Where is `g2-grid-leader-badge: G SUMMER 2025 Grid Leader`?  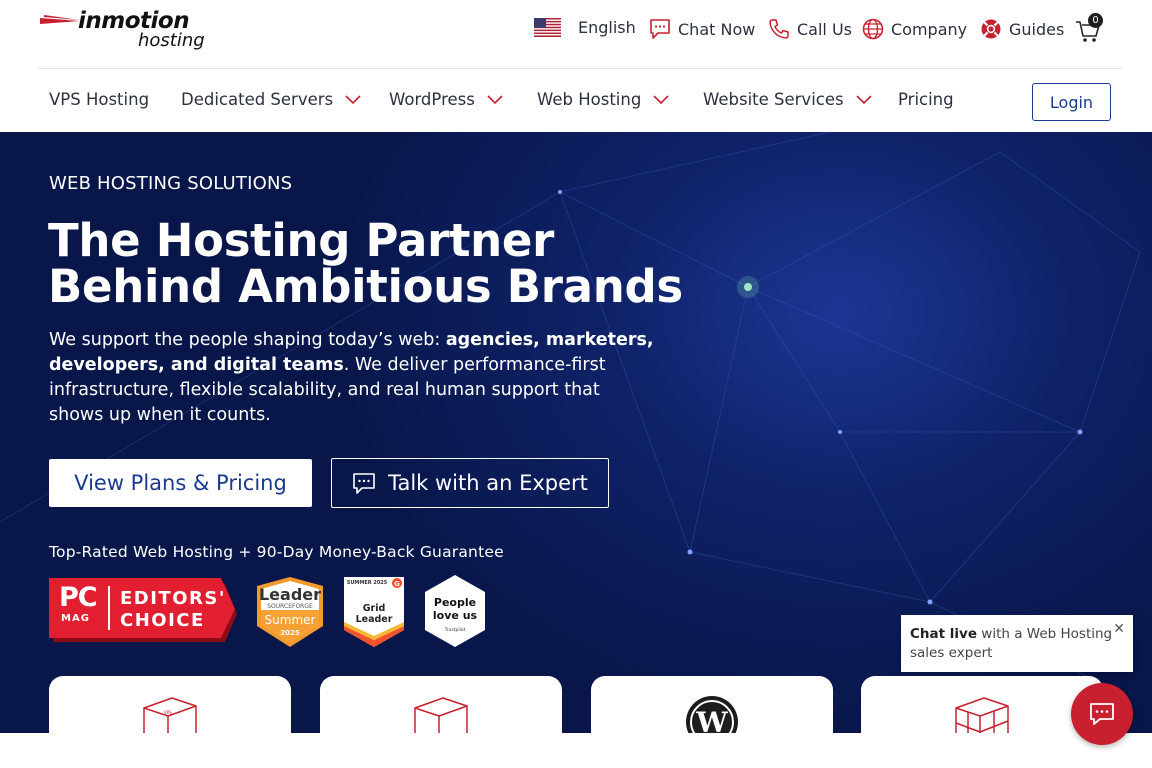
g2-grid-leader-badge: G SUMMER 2025 Grid Leader is located at coordinates (374, 612).